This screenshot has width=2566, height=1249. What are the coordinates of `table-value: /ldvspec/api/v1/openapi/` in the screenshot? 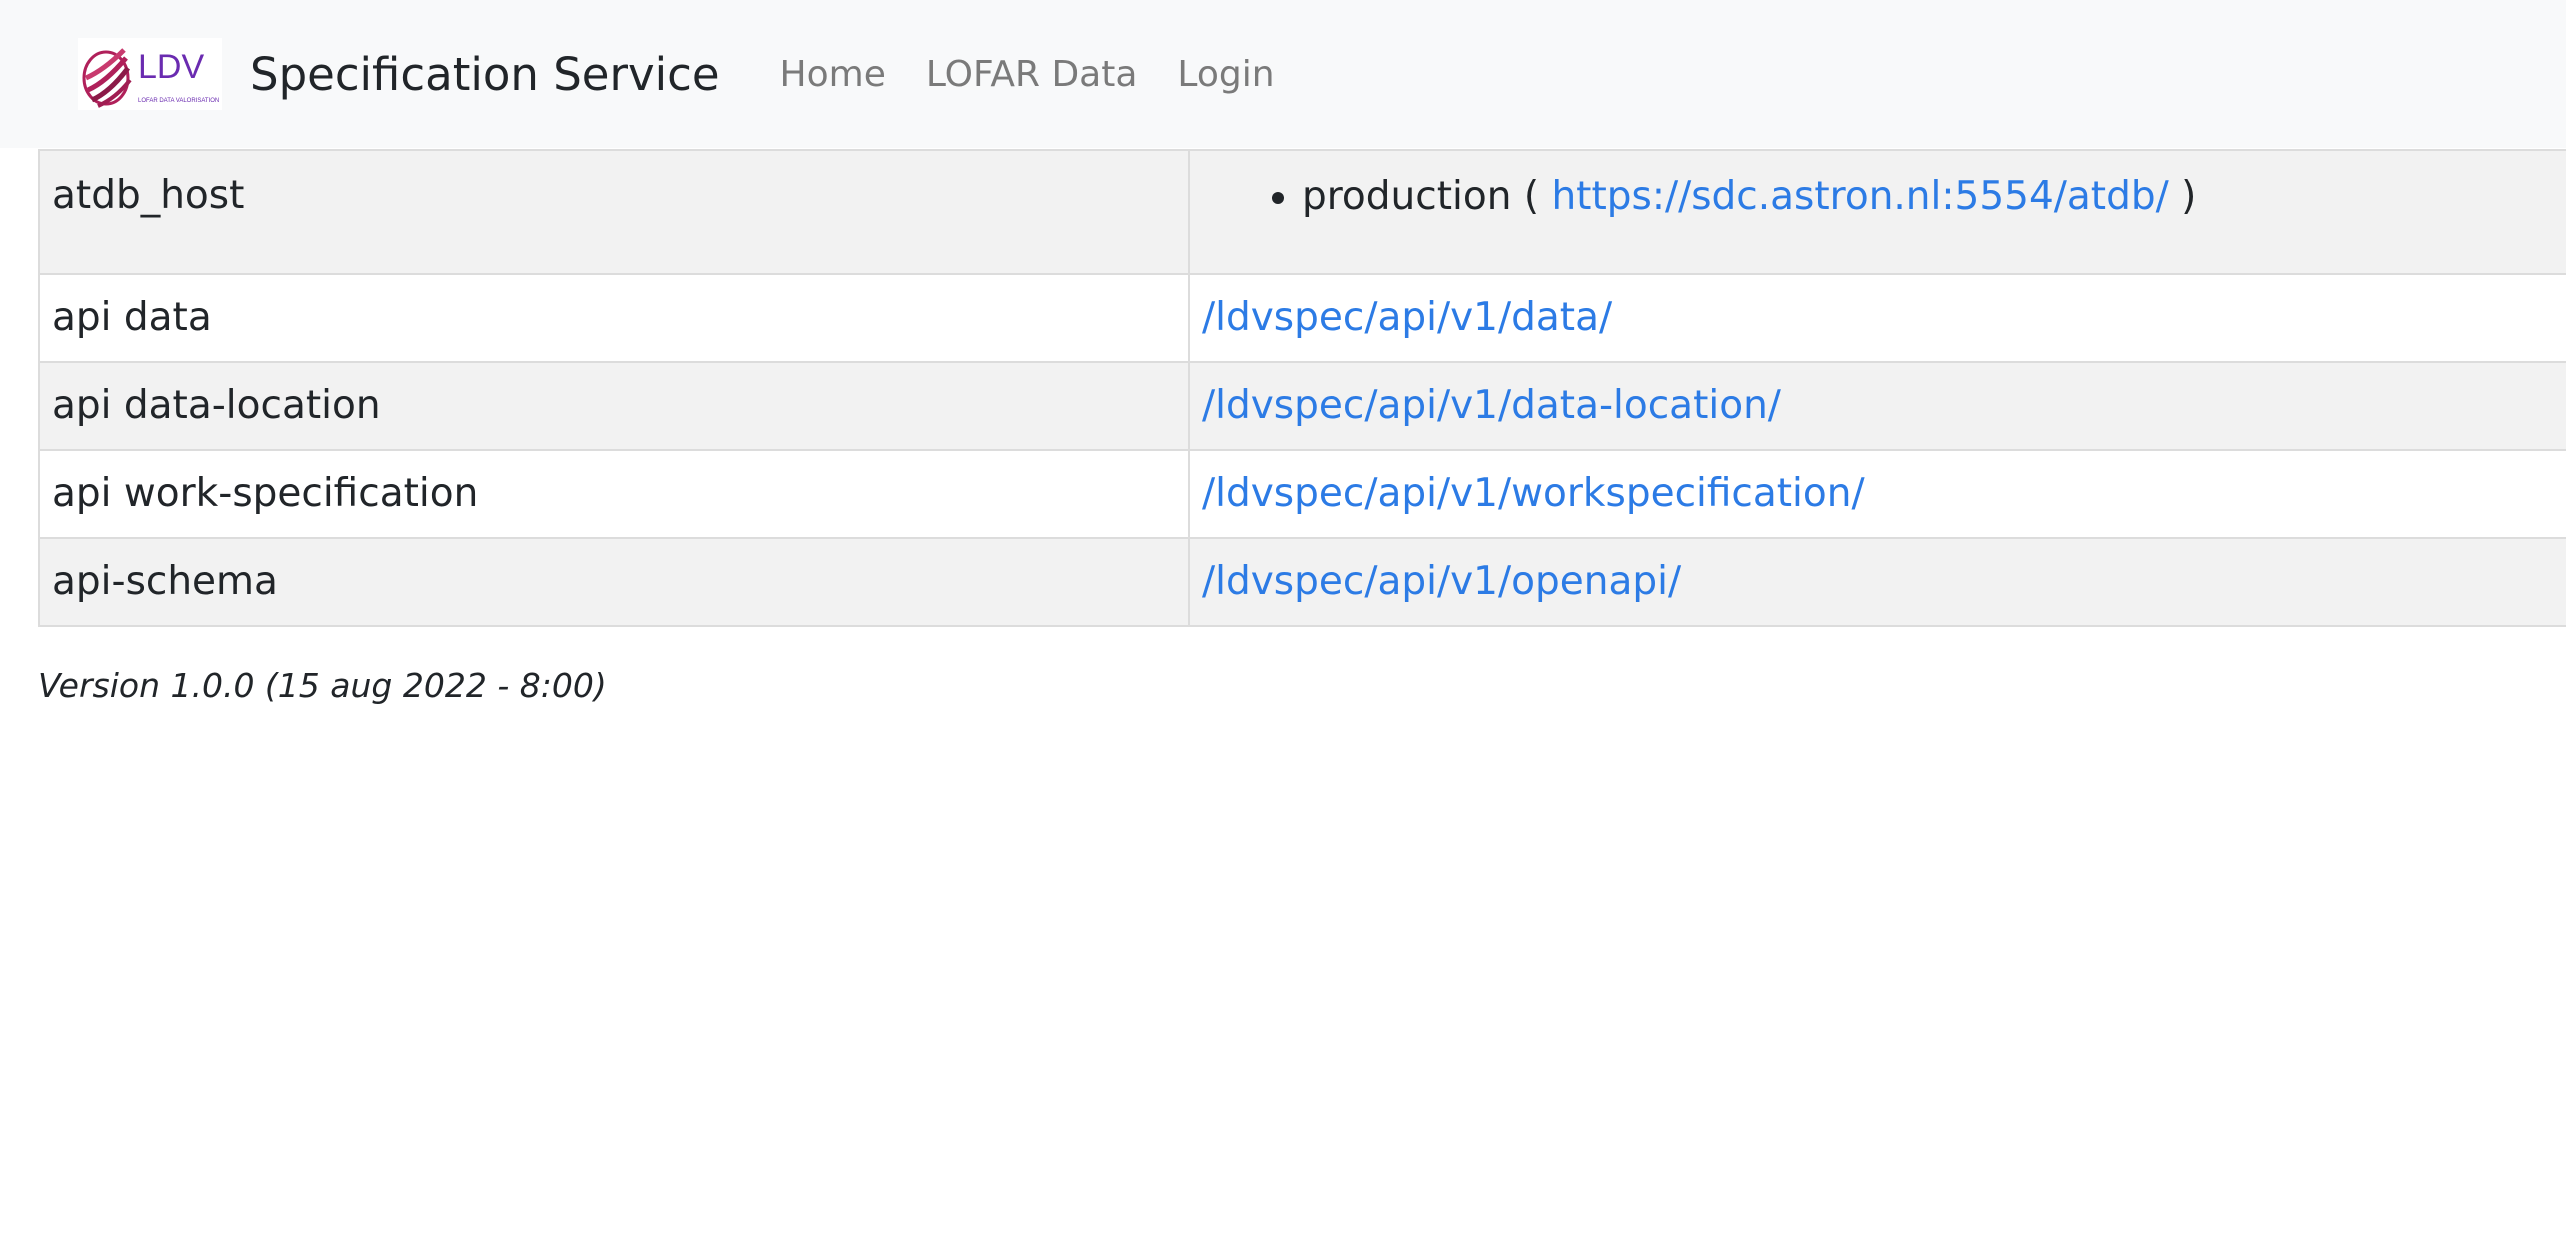 It's located at (1877, 582).